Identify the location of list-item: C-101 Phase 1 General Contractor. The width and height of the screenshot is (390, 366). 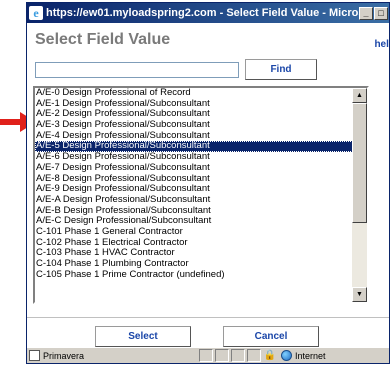
(195, 232).